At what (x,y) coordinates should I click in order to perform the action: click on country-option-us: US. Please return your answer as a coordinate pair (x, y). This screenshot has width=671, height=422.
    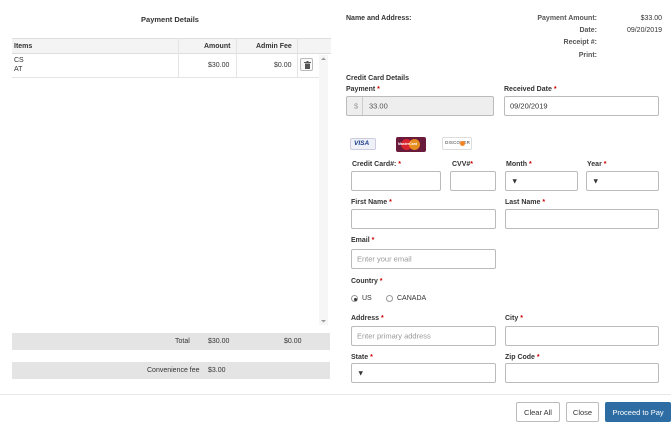
    Looking at the image, I should click on (367, 298).